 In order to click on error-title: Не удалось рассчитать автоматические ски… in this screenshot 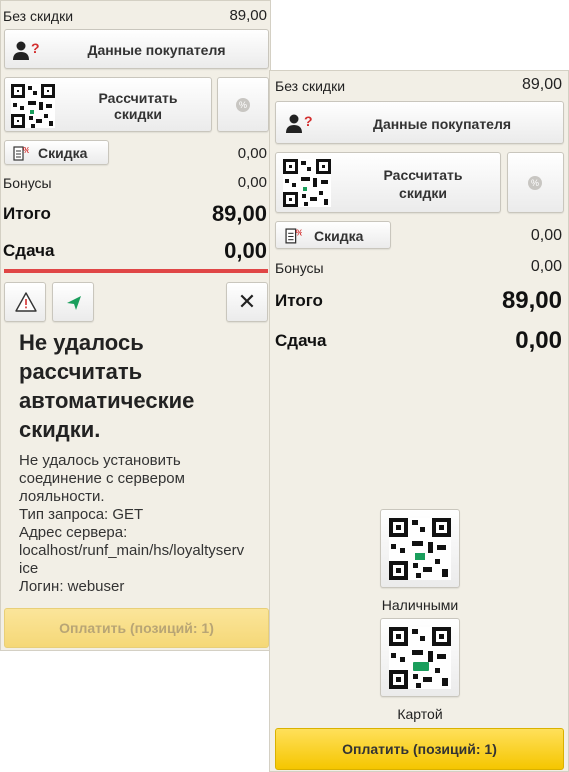, I will do `click(107, 386)`.